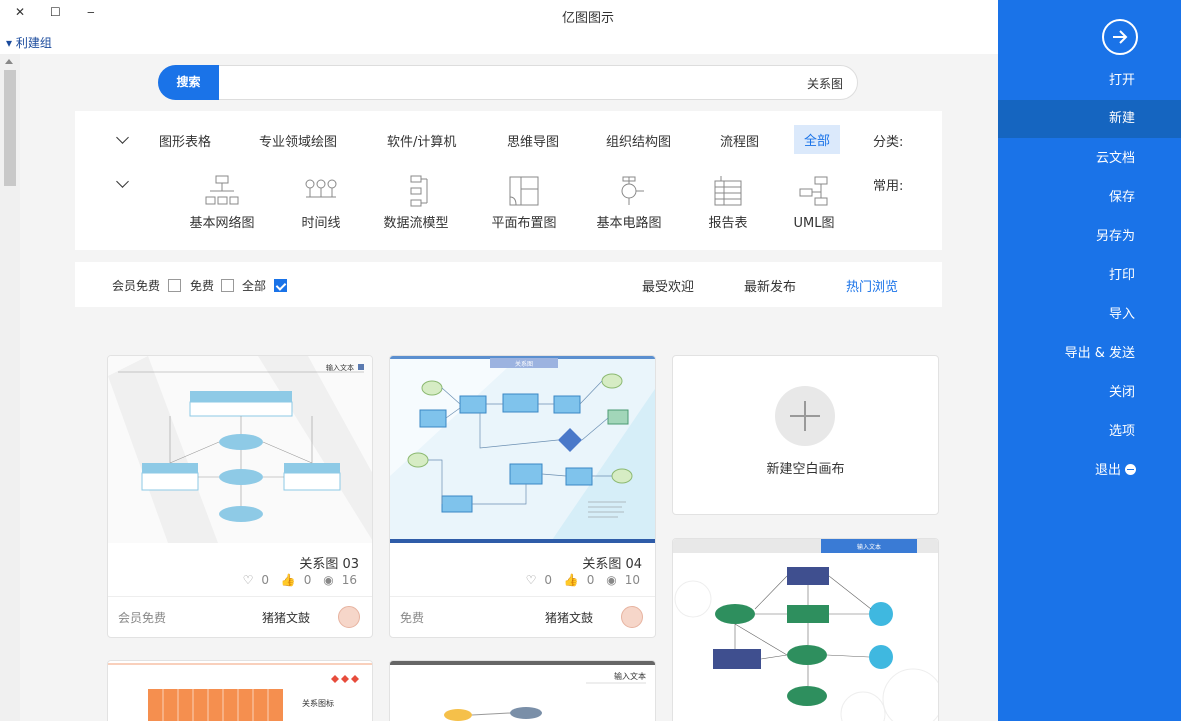 This screenshot has width=1181, height=721. What do you see at coordinates (579, 580) in the screenshot?
I see `template-stats: ♡ 0 👍 0 ◉ 10` at bounding box center [579, 580].